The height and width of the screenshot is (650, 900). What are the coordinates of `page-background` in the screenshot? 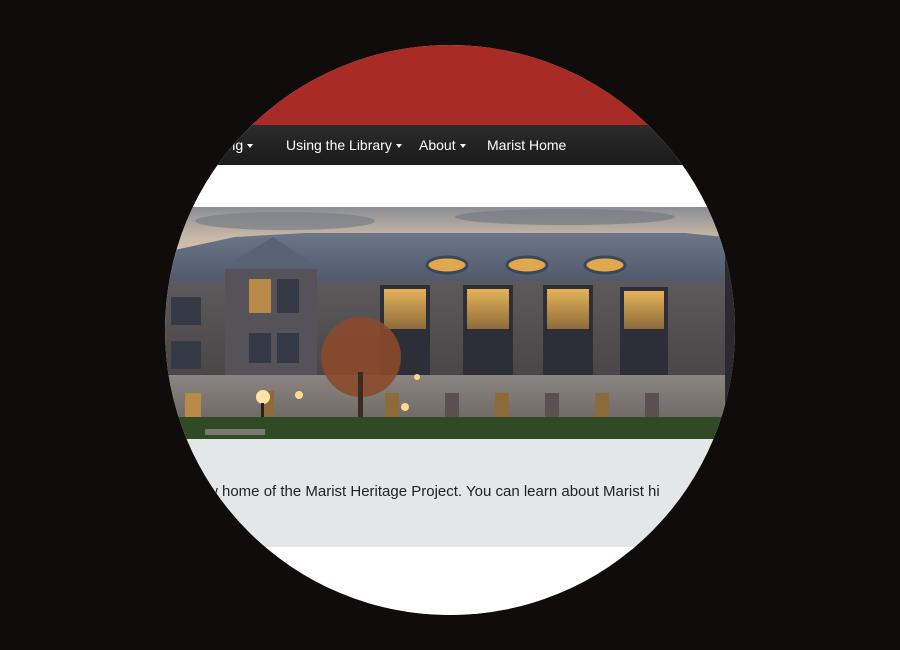 It's located at (450, 581).